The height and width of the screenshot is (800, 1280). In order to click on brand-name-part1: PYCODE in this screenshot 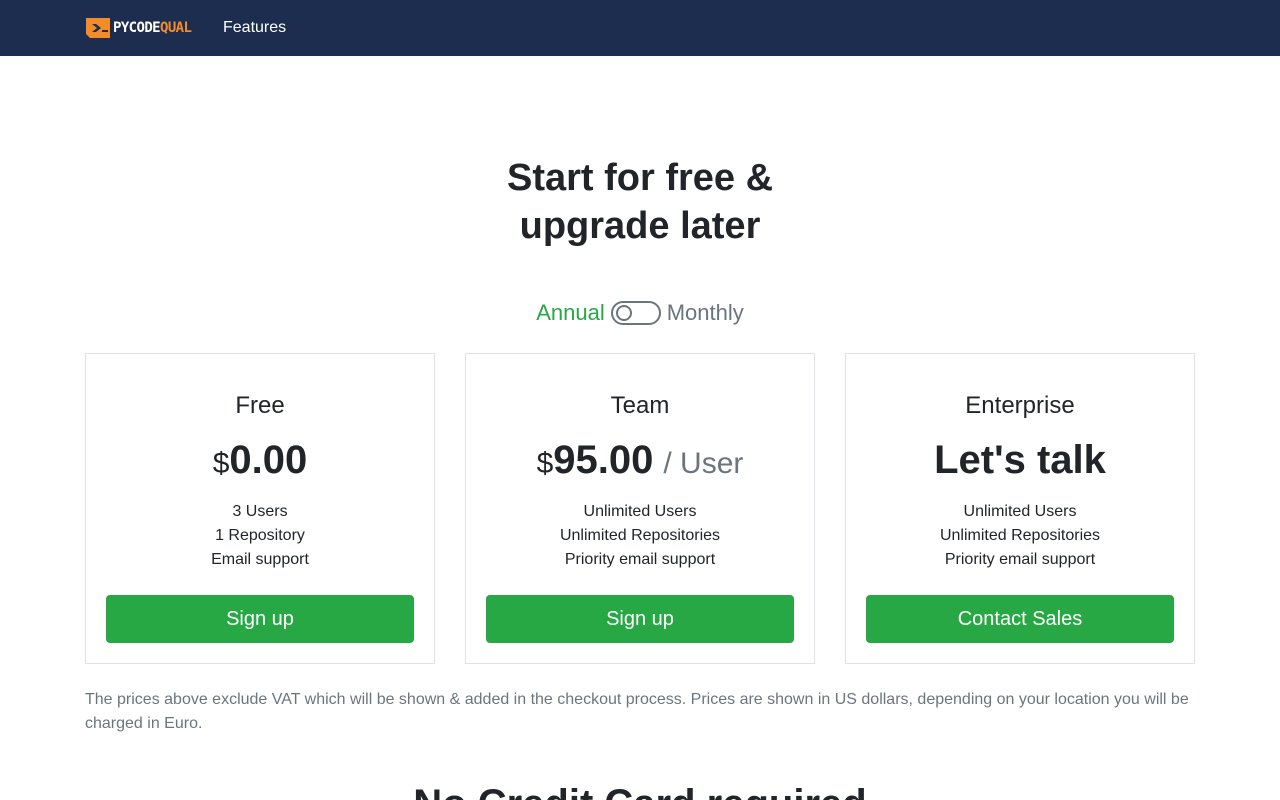, I will do `click(137, 28)`.